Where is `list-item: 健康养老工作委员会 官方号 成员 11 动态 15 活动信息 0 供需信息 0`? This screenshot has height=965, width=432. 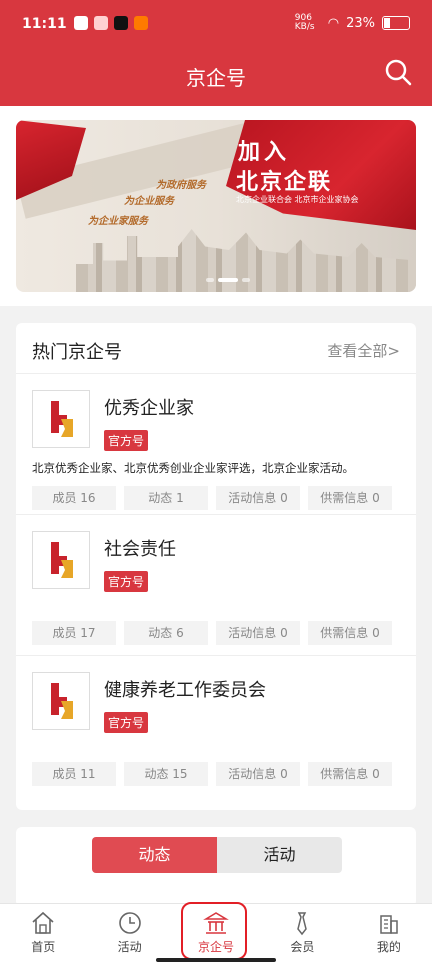
list-item: 健康养老工作委员会 官方号 成员 11 动态 15 活动信息 0 供需信息 0 is located at coordinates (216, 726).